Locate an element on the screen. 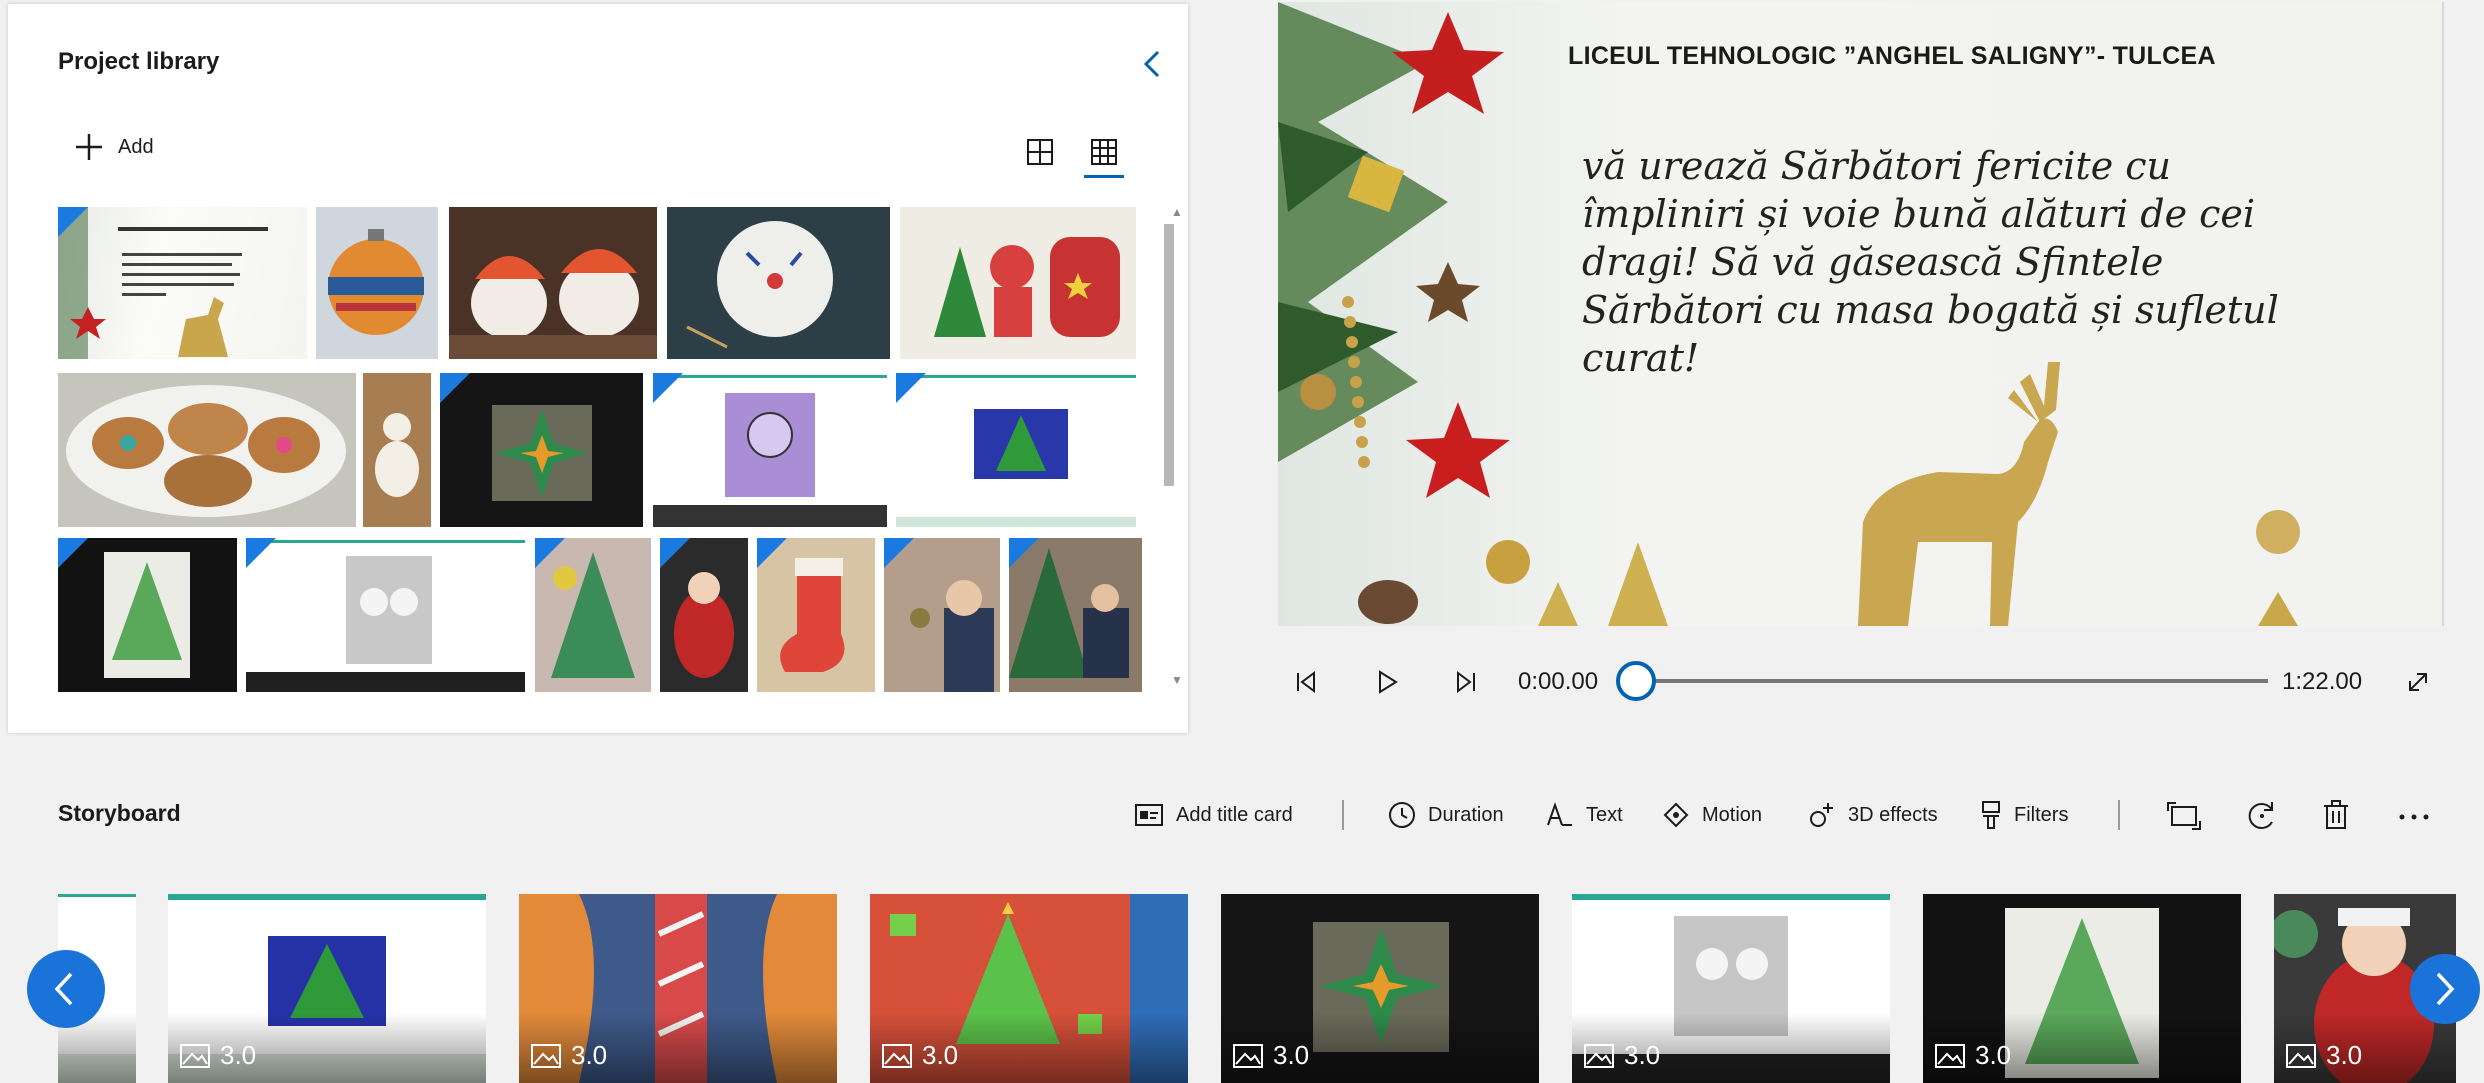  filters-label: Filters is located at coordinates (2041, 814).